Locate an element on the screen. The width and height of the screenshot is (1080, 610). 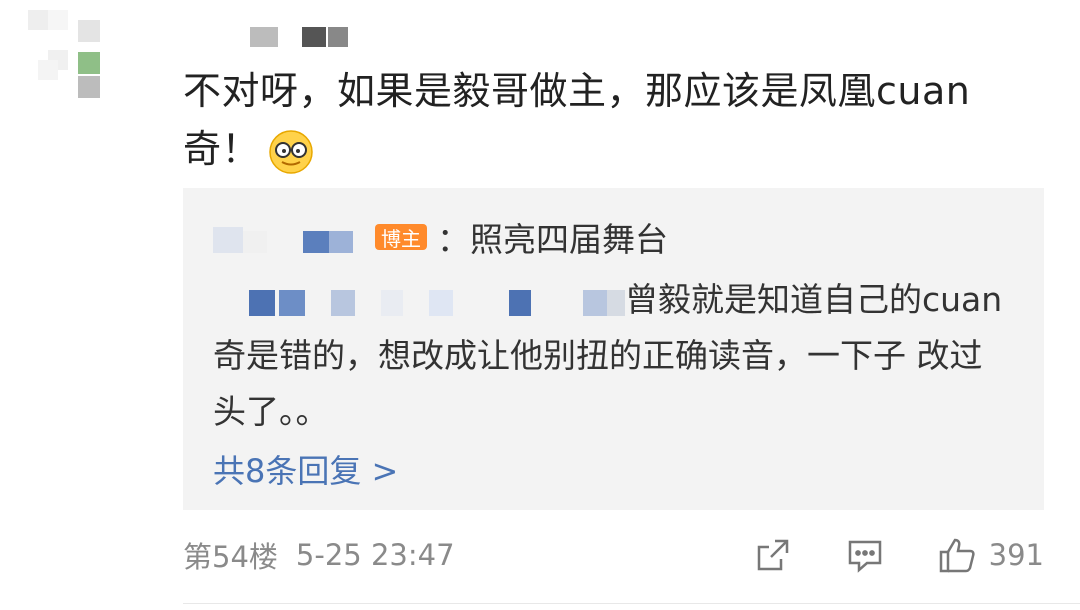
comment-icon is located at coordinates (865, 555).